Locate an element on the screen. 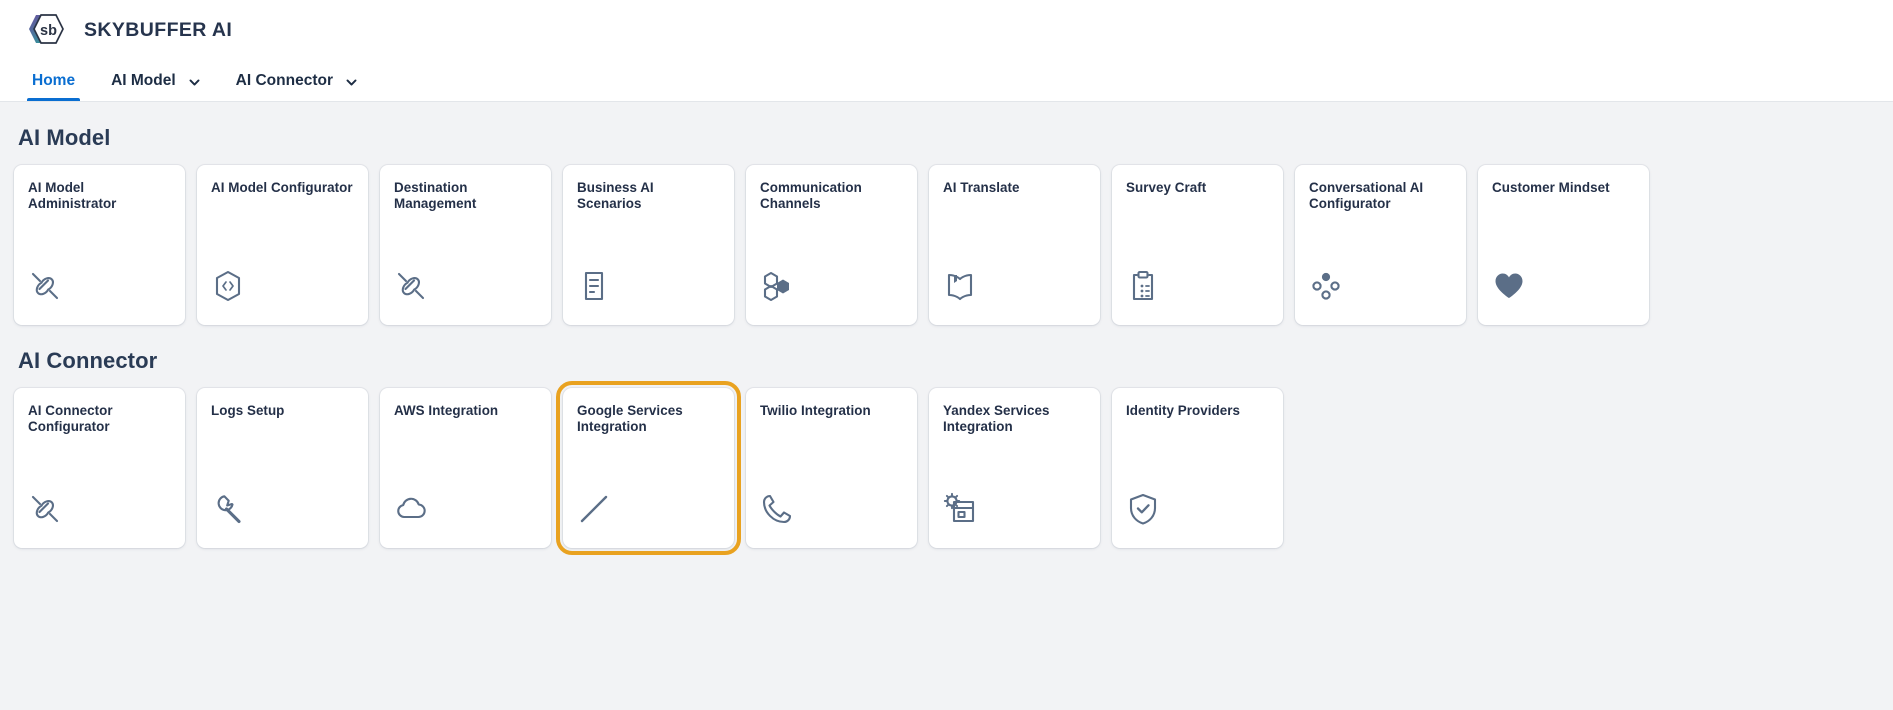 Image resolution: width=1893 pixels, height=710 pixels. tile-title: Destination Management is located at coordinates (435, 195).